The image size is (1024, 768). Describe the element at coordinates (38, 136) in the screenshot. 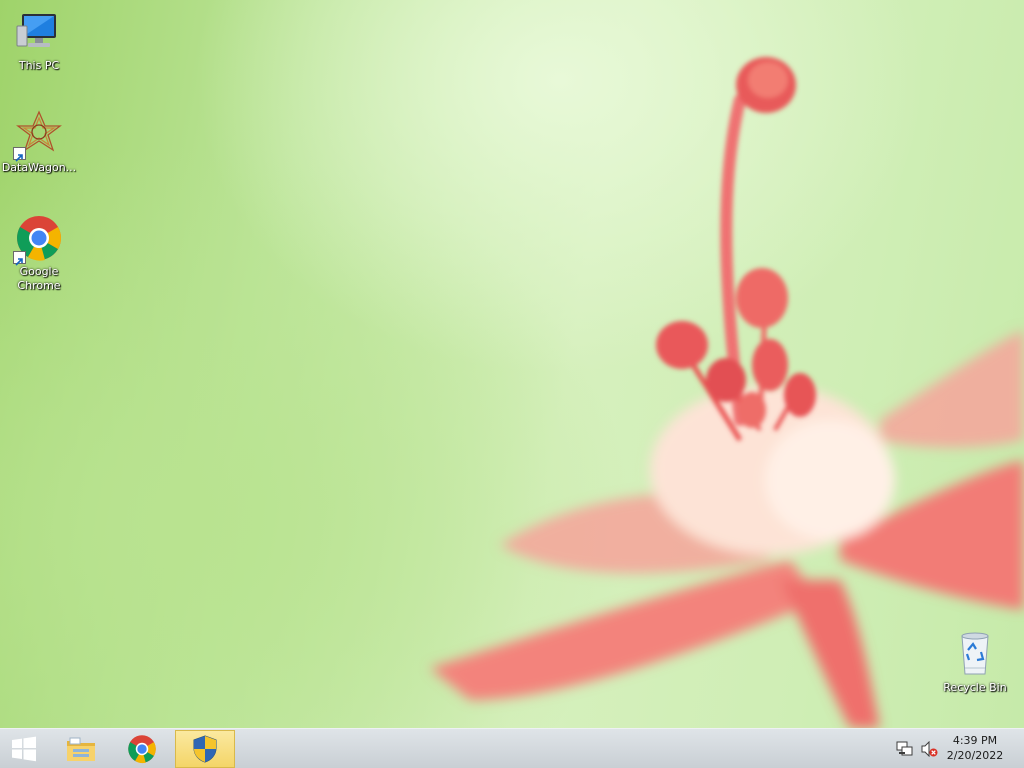

I see `datawagon-icon` at that location.